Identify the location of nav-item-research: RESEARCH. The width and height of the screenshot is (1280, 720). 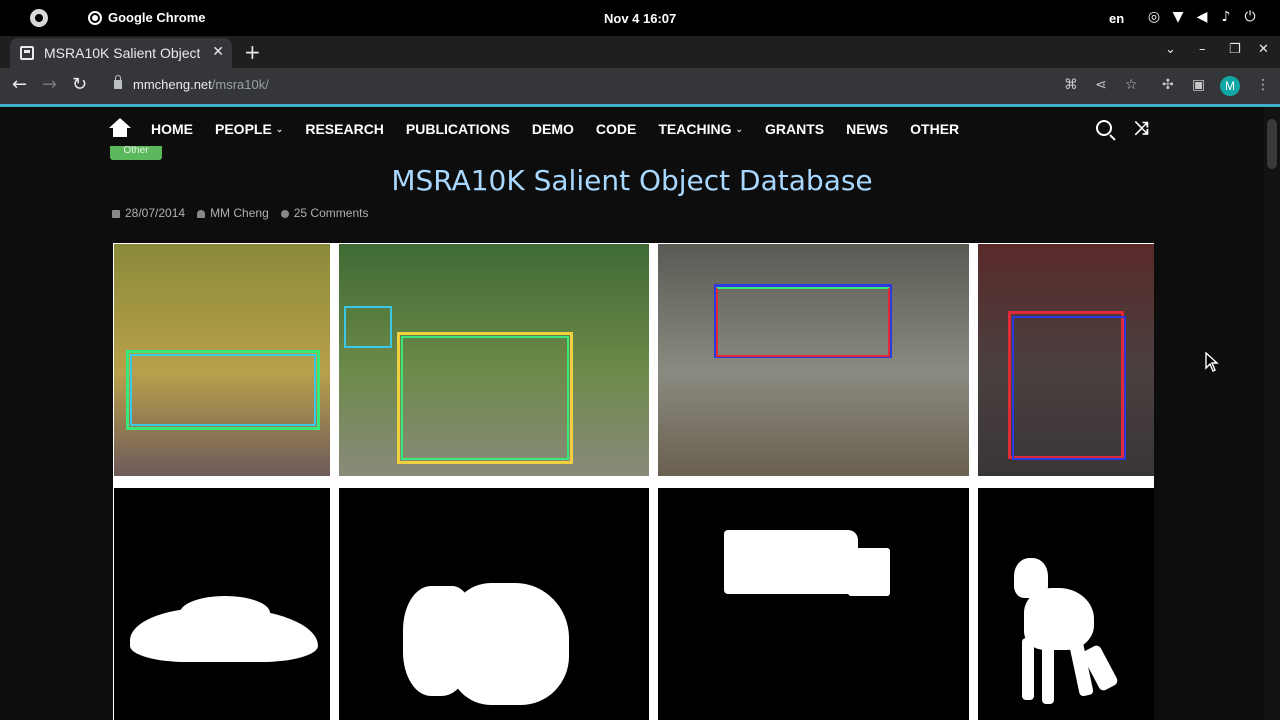
(344, 129).